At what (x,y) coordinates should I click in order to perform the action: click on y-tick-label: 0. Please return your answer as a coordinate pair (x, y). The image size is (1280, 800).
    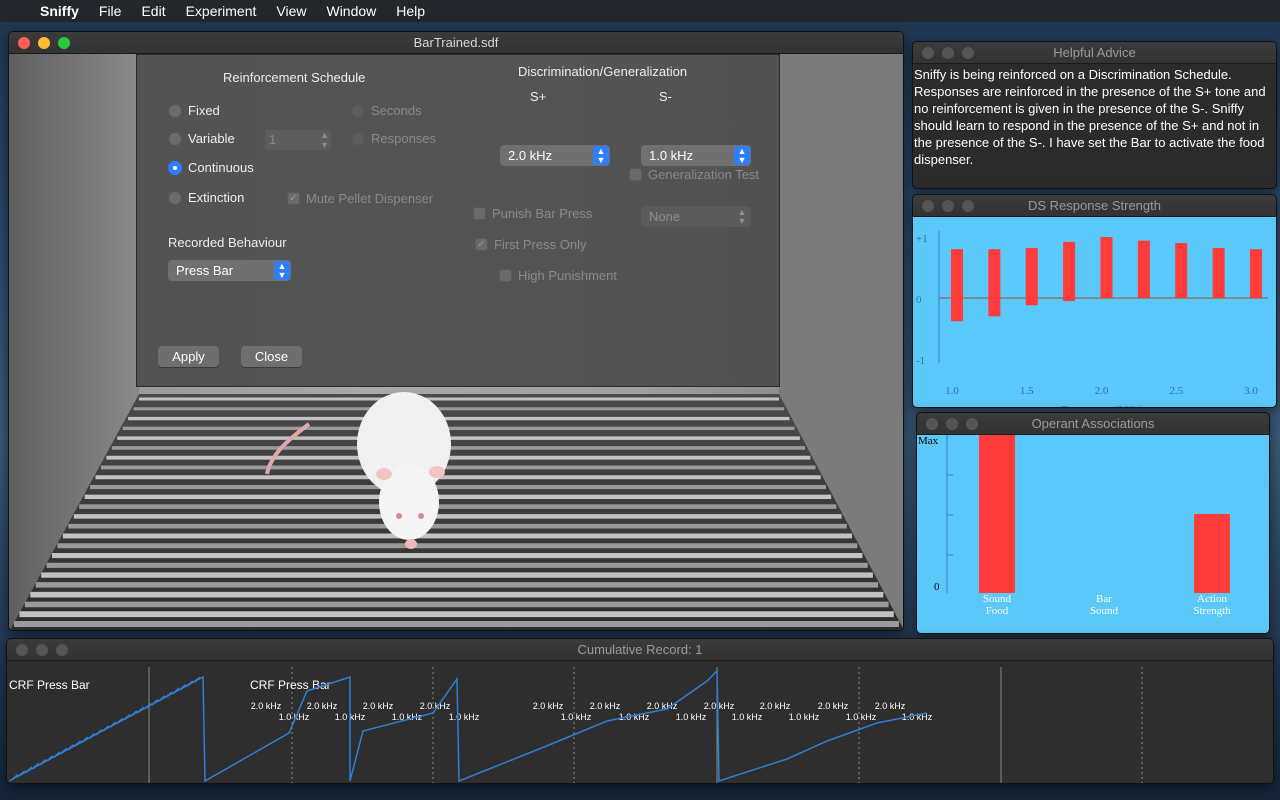
    Looking at the image, I should click on (937, 587).